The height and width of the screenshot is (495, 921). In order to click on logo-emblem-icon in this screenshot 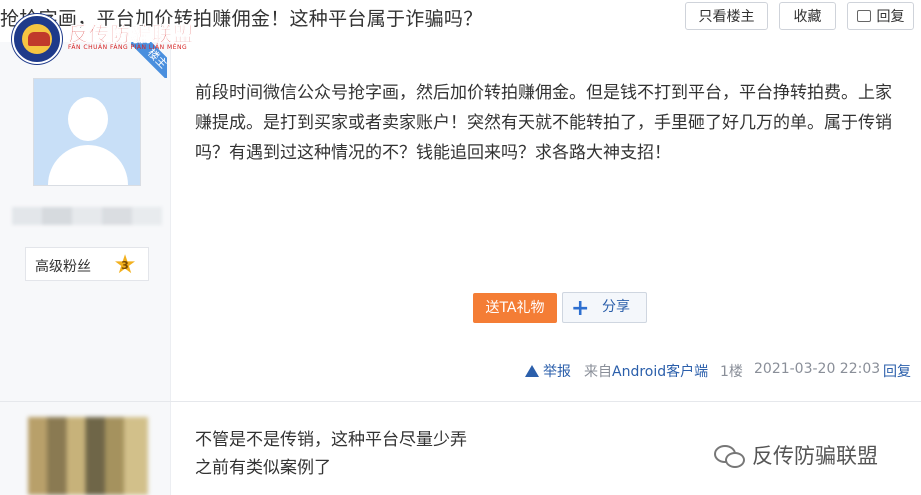, I will do `click(37, 39)`.